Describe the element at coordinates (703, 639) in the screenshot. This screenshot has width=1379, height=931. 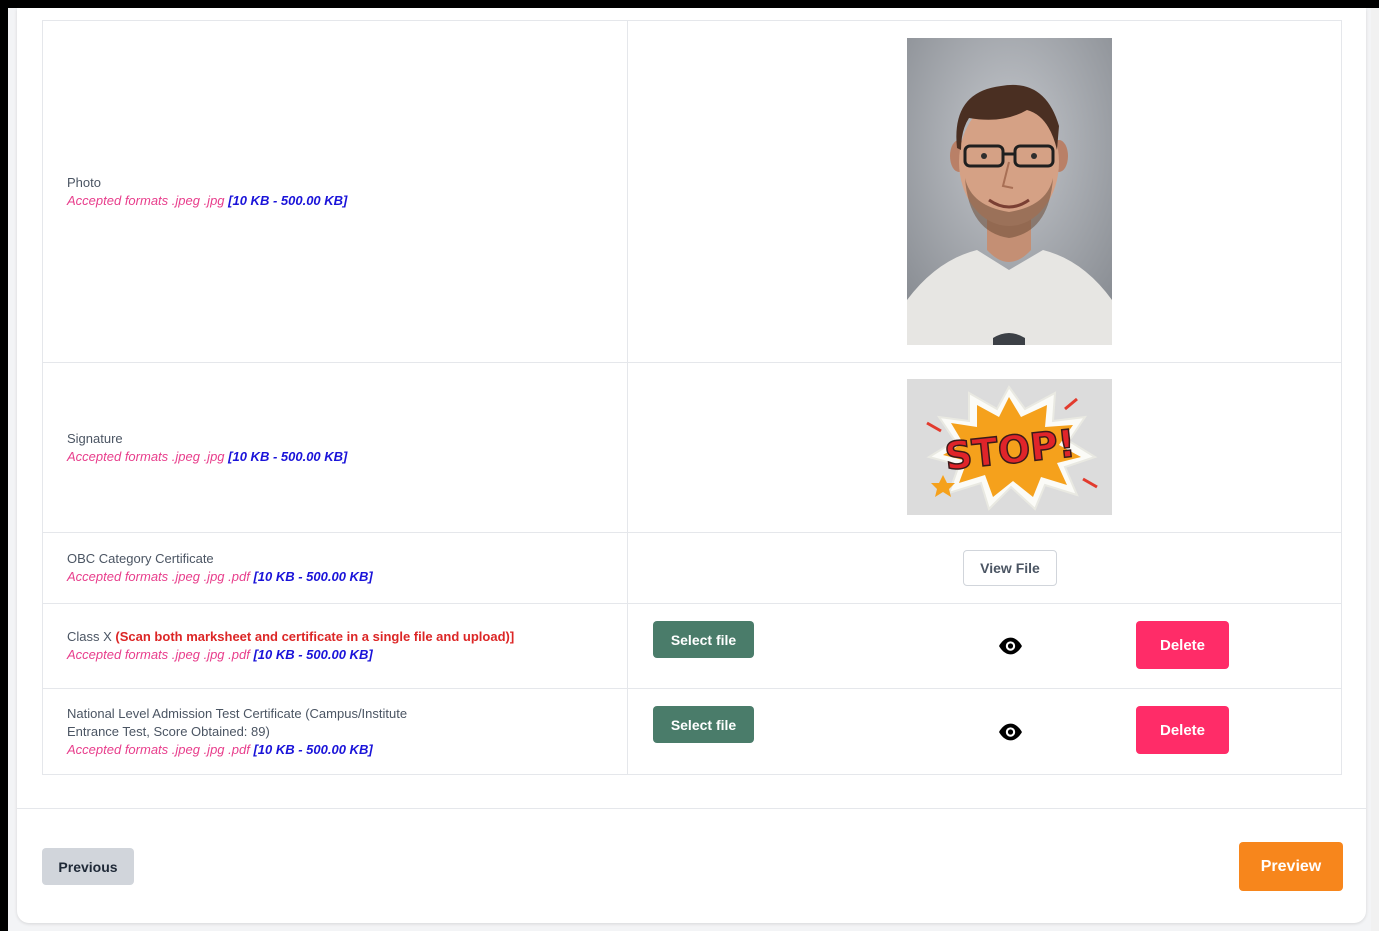
I see `class-x-select-file-button: Select file` at that location.